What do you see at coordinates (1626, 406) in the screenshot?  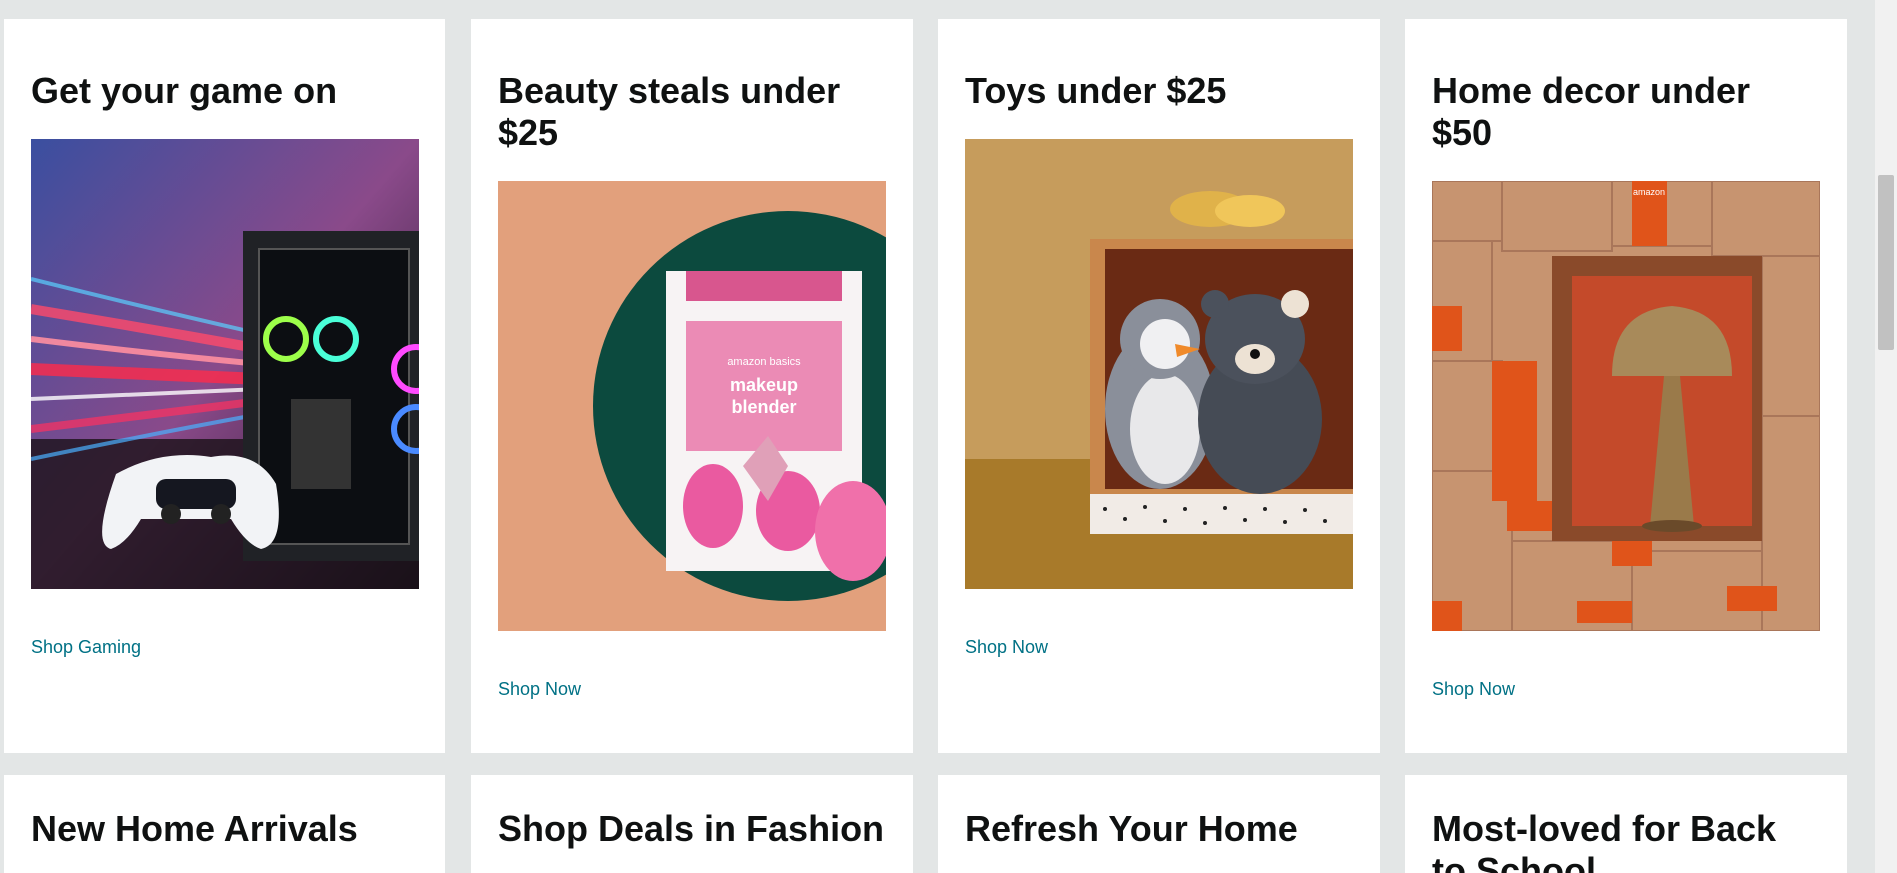 I see `lamp-in-boxes-image: amazon` at bounding box center [1626, 406].